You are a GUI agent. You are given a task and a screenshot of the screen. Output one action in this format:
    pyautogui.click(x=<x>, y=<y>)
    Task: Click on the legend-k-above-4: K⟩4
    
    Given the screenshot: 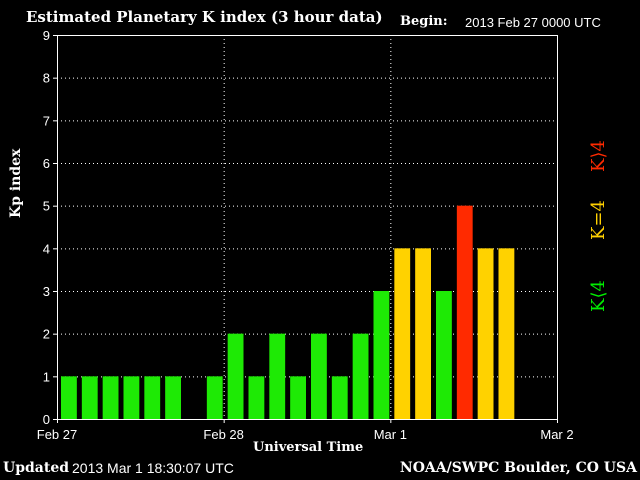 What is the action you would take?
    pyautogui.click(x=598, y=156)
    